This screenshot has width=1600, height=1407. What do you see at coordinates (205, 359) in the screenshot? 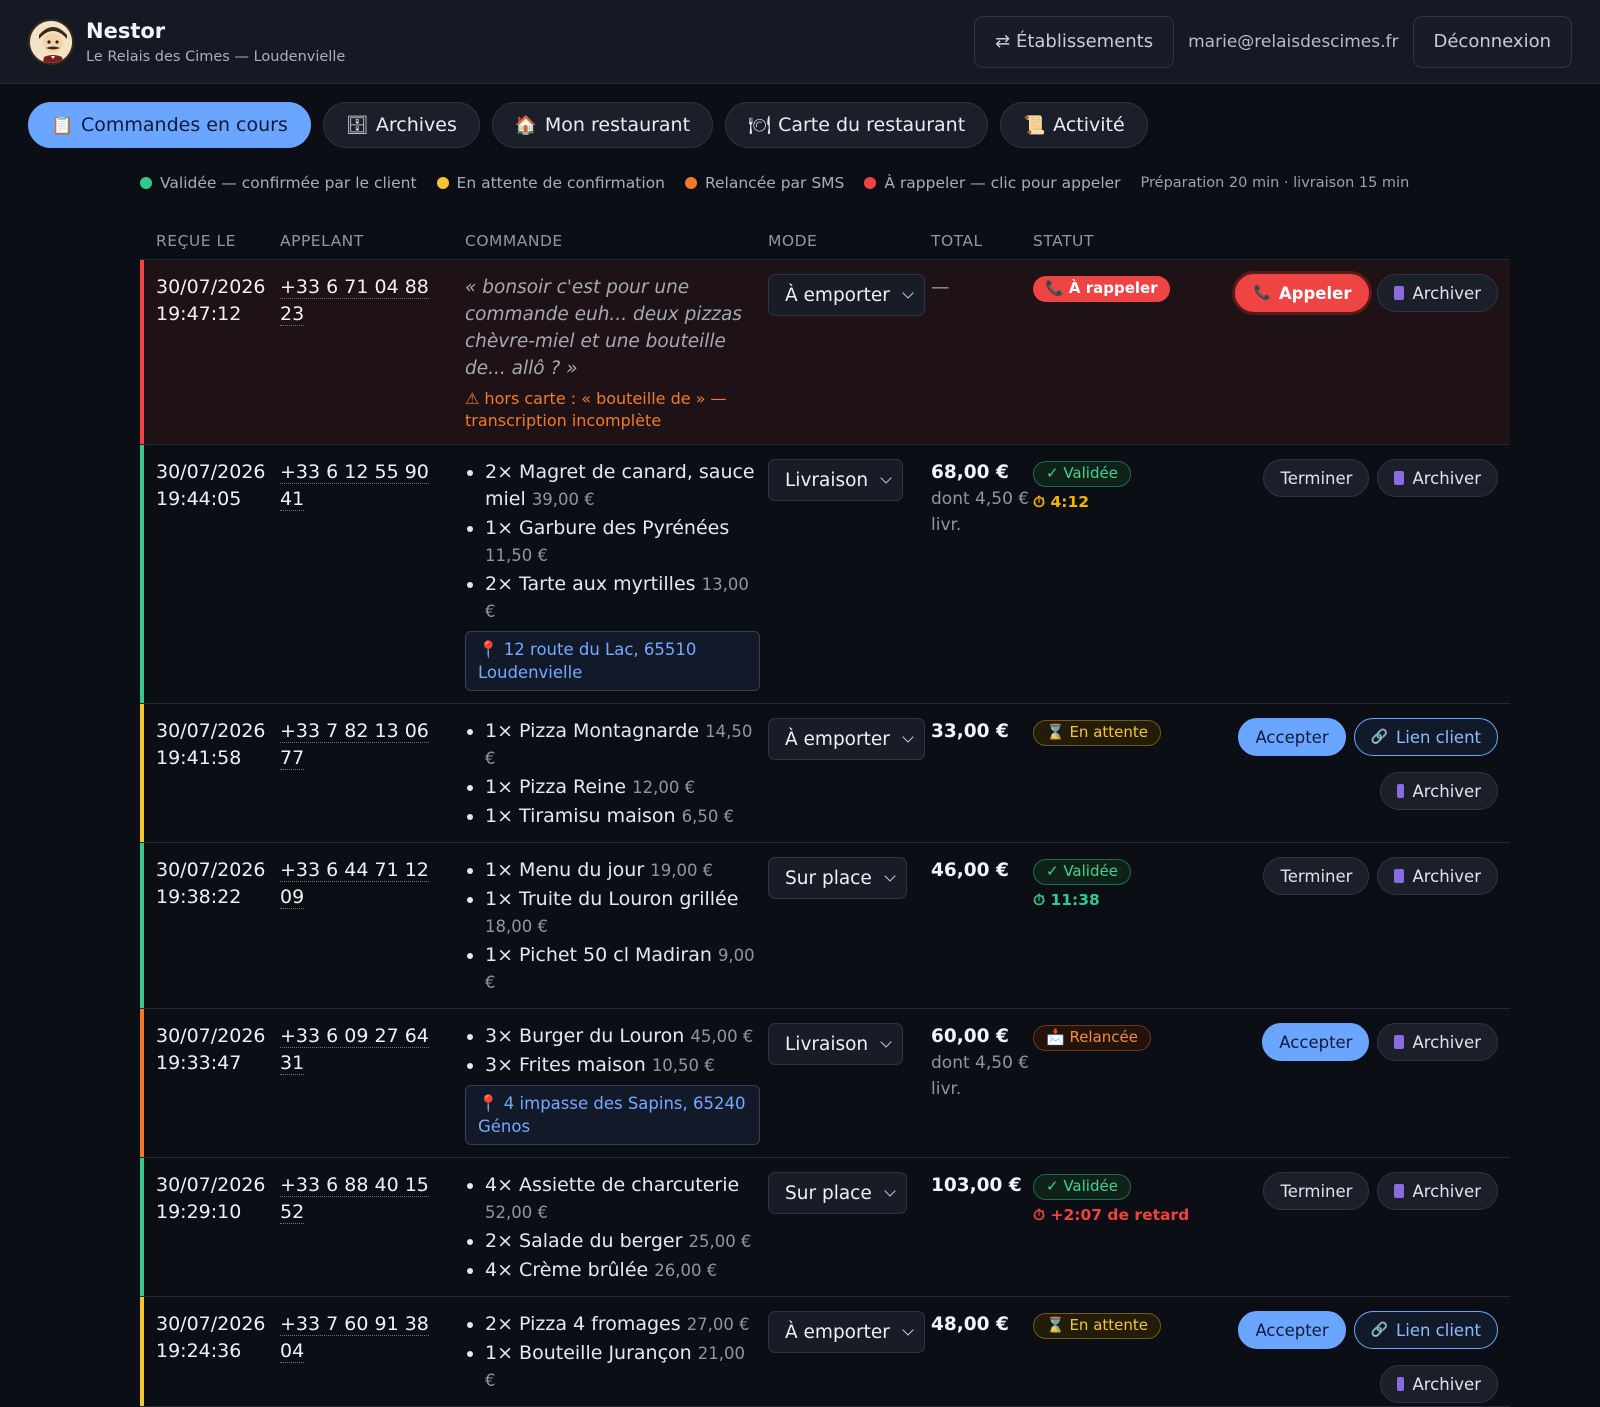
I see `received-cell: 30/07/2026 19:47:12` at bounding box center [205, 359].